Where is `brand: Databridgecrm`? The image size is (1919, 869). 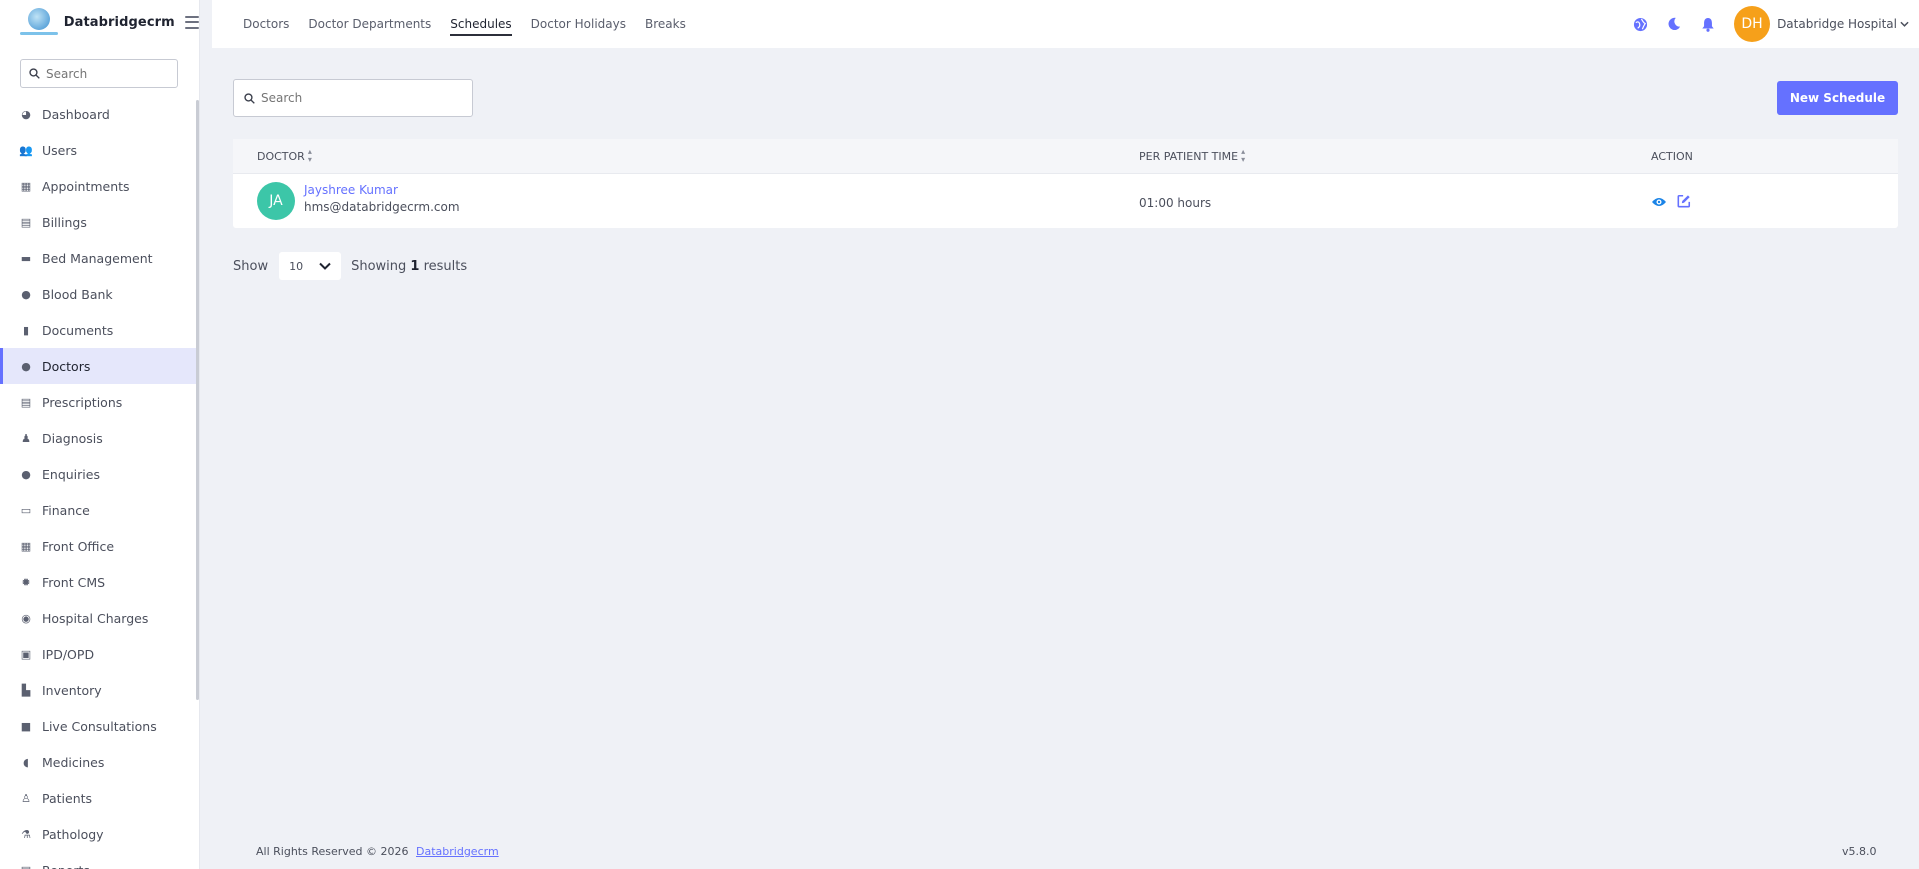 brand: Databridgecrm is located at coordinates (99, 22).